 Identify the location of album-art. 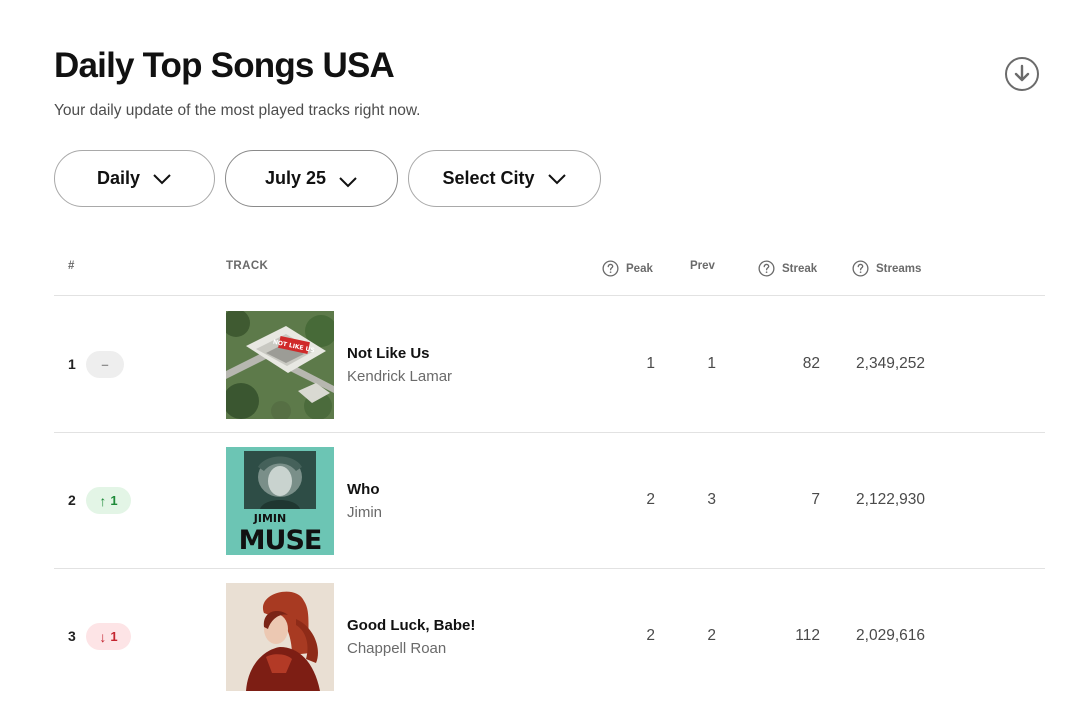
(280, 637).